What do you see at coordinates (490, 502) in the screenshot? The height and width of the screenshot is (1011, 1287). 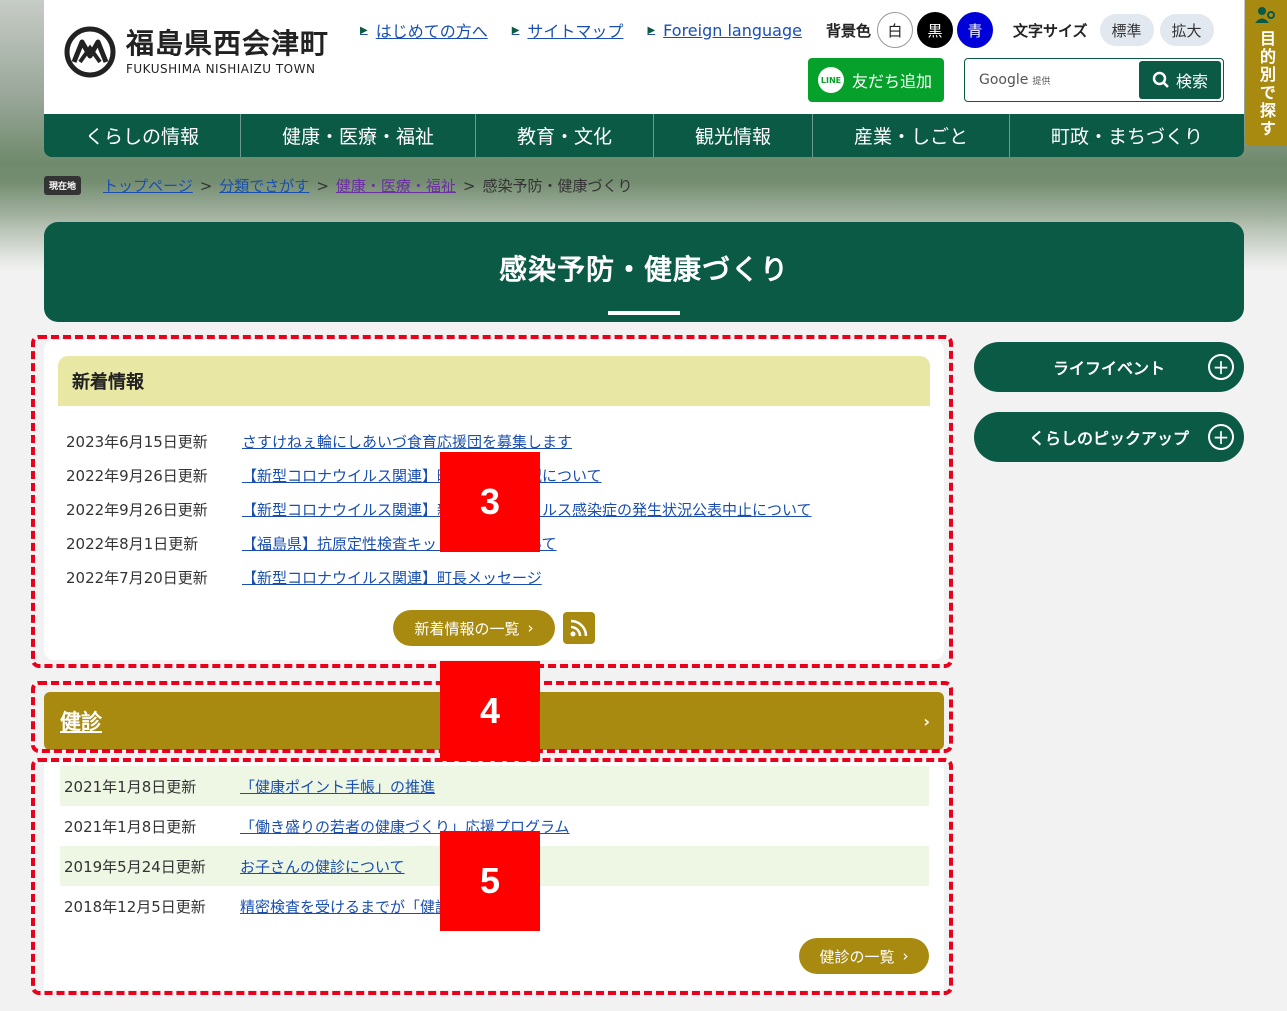 I see `annotation-marker-3: 3` at bounding box center [490, 502].